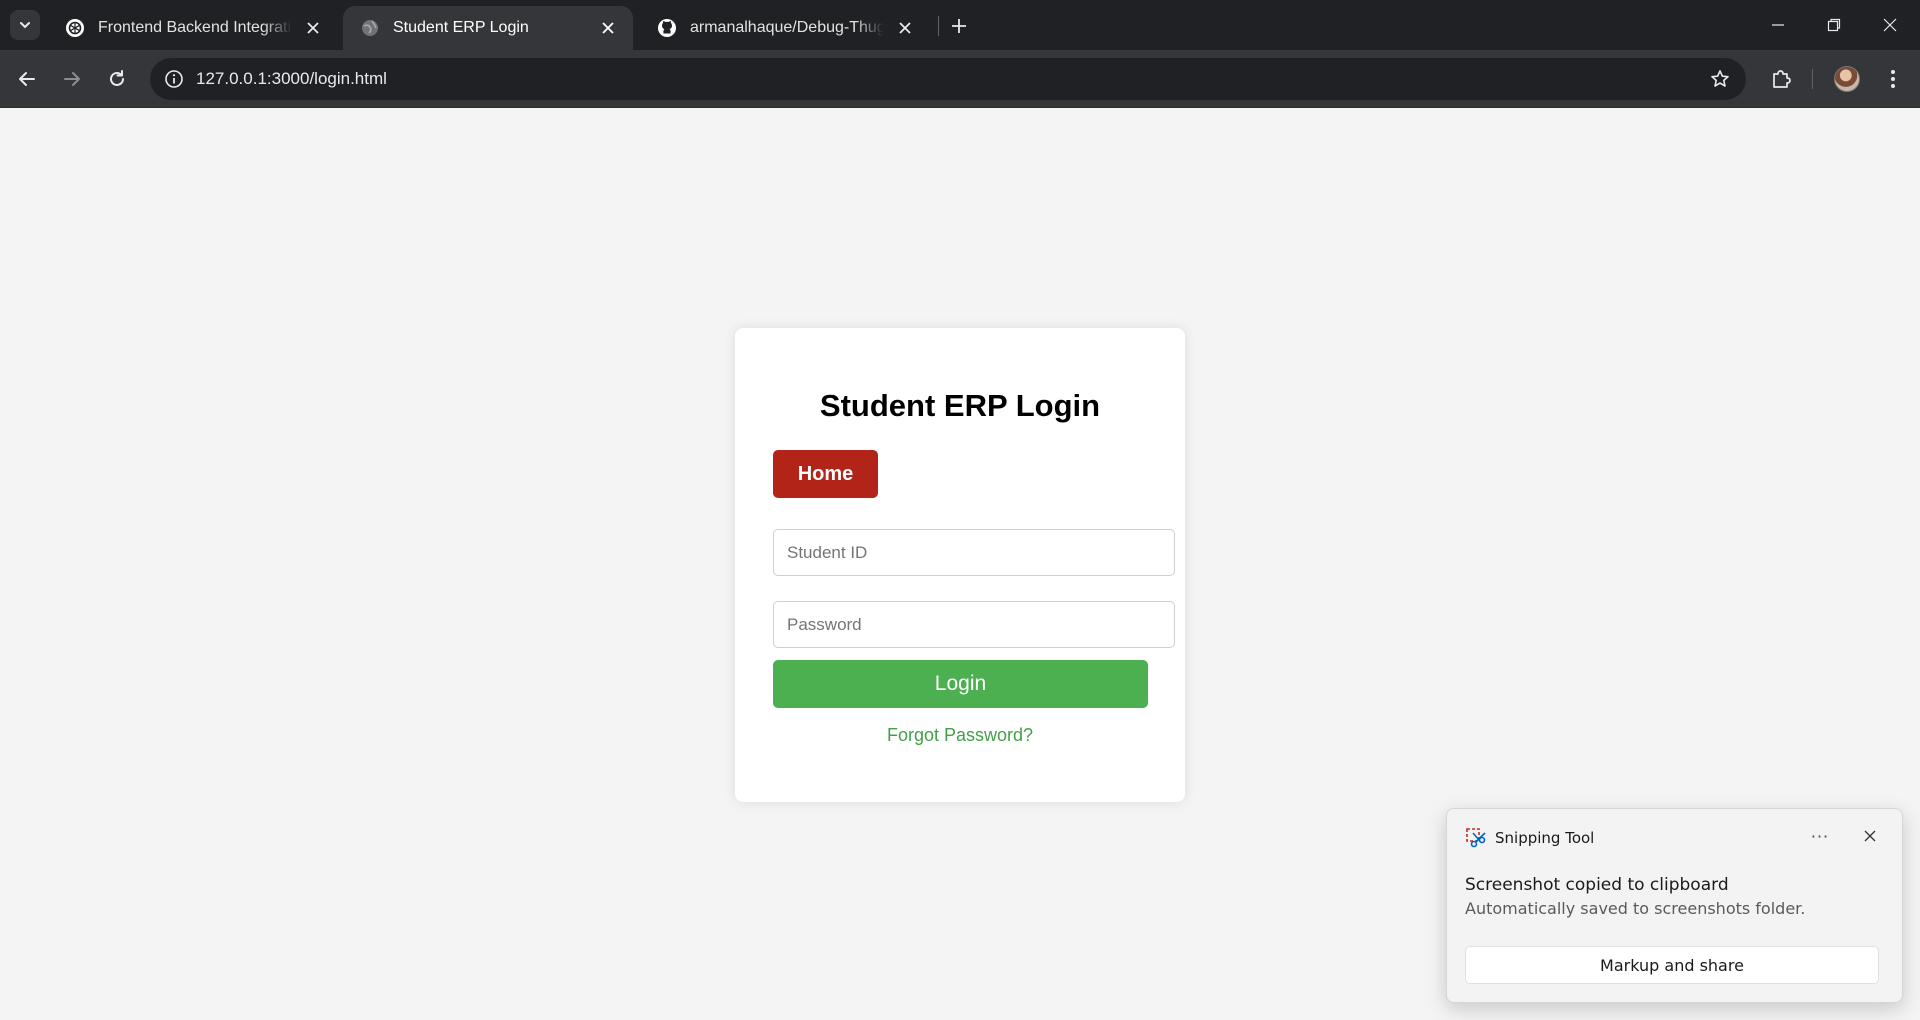  What do you see at coordinates (461, 27) in the screenshot?
I see `tab-title: Student ERP Login` at bounding box center [461, 27].